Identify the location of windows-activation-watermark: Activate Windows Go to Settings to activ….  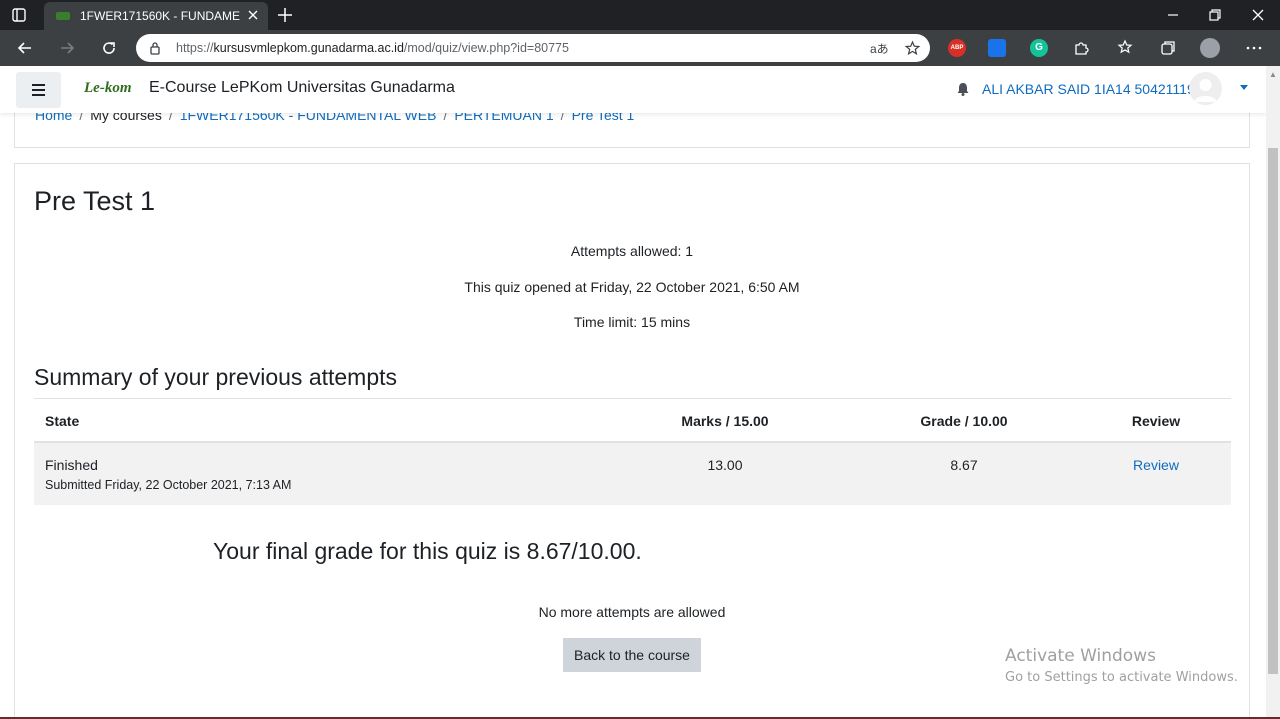
(1121, 665).